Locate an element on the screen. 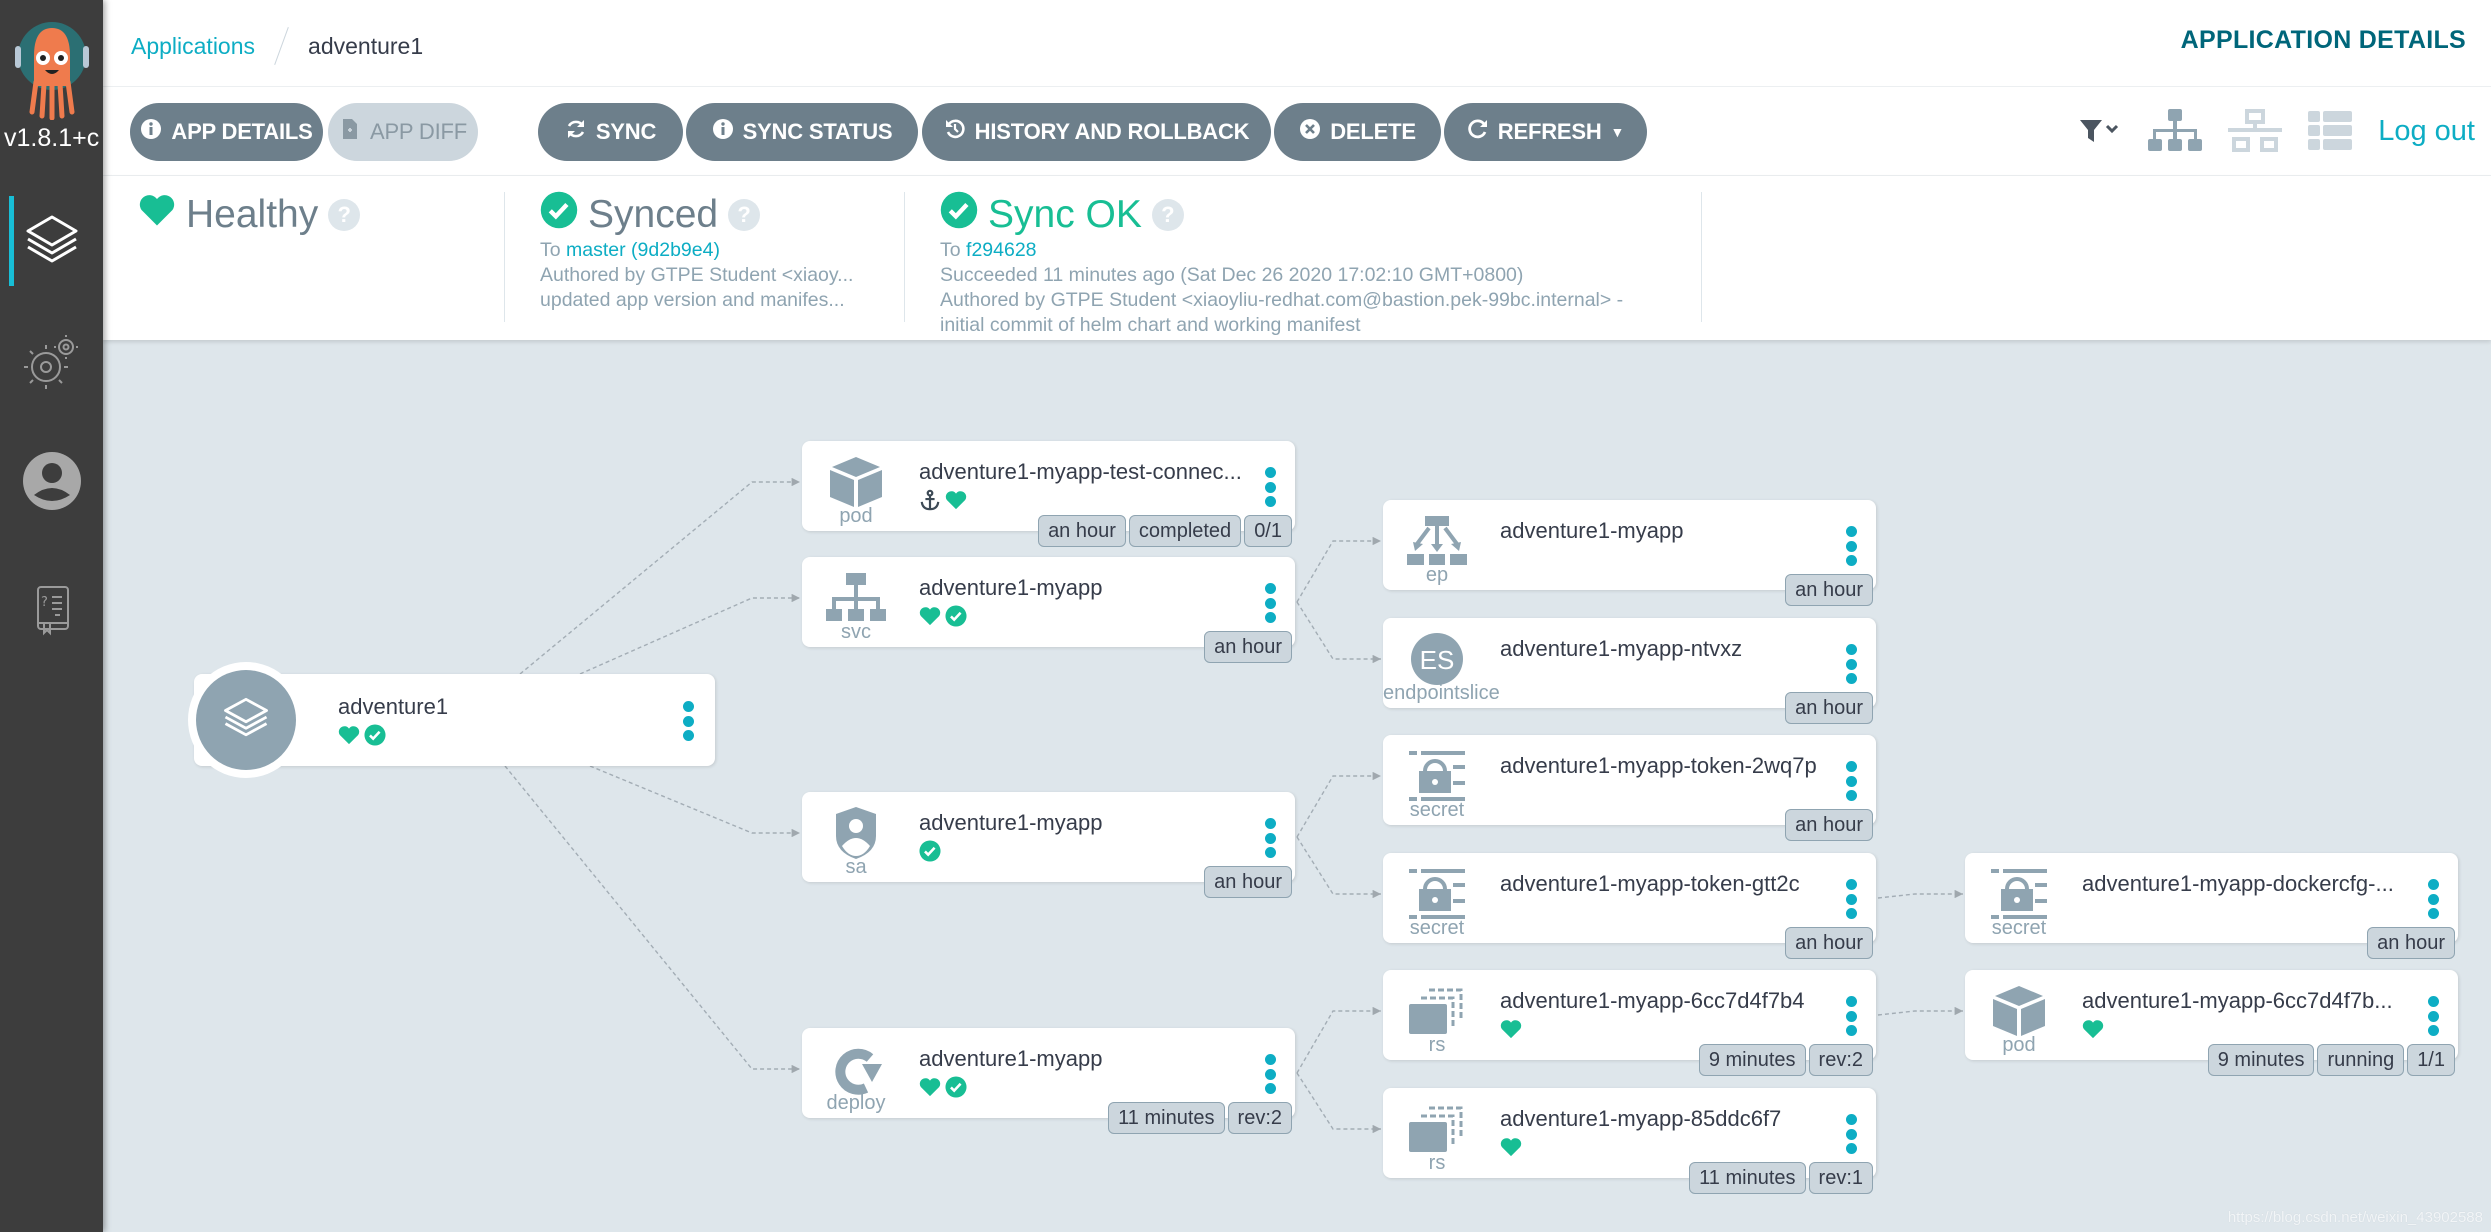 The image size is (2491, 1232). sync-button: SYNC is located at coordinates (610, 132).